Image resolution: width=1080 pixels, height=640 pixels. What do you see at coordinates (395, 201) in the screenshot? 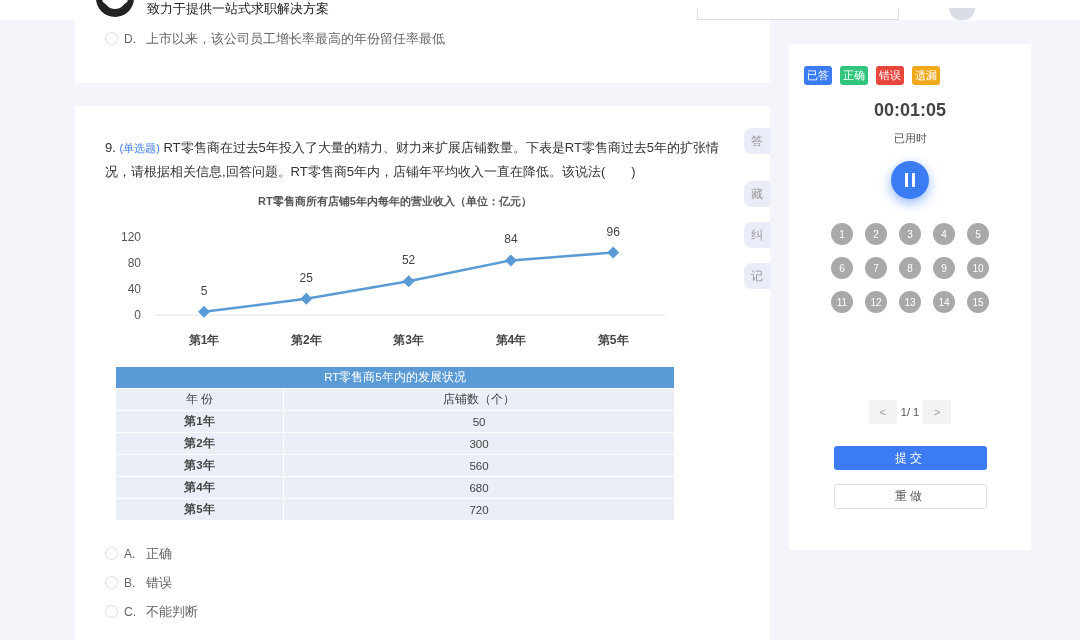
I see `chart-title: RT零售商所有店铺5年内每年的营业收入（单位：亿元）` at bounding box center [395, 201].